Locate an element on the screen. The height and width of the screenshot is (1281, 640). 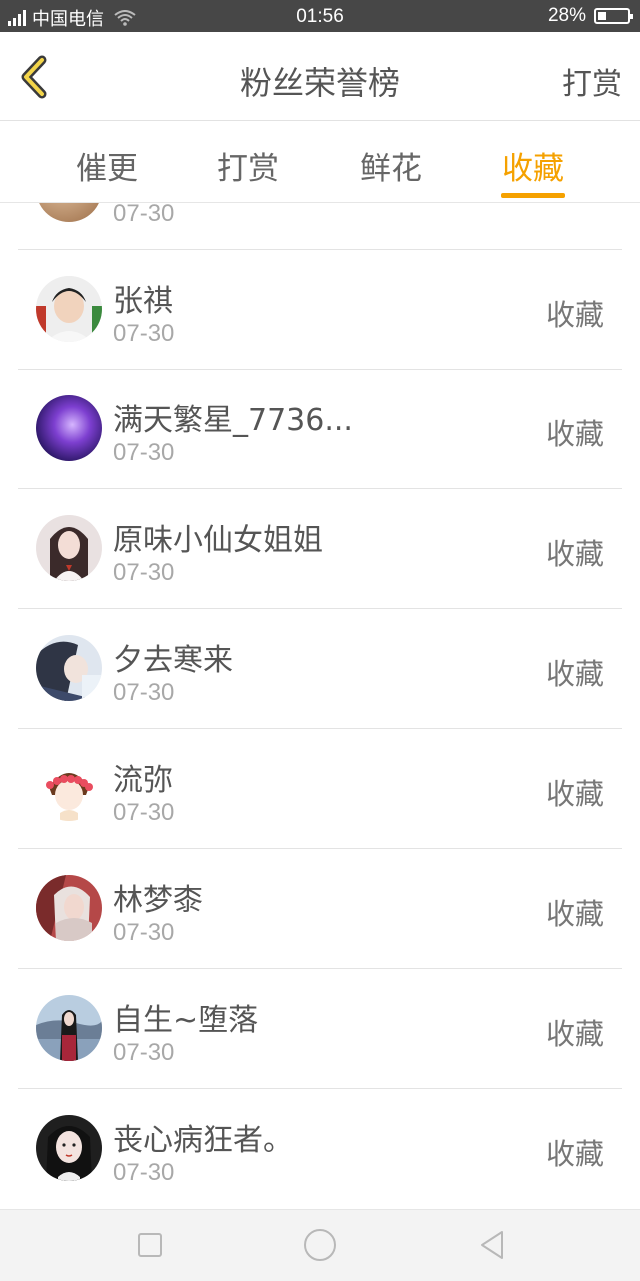
tab-reward: 打赏 is located at coordinates (248, 165).